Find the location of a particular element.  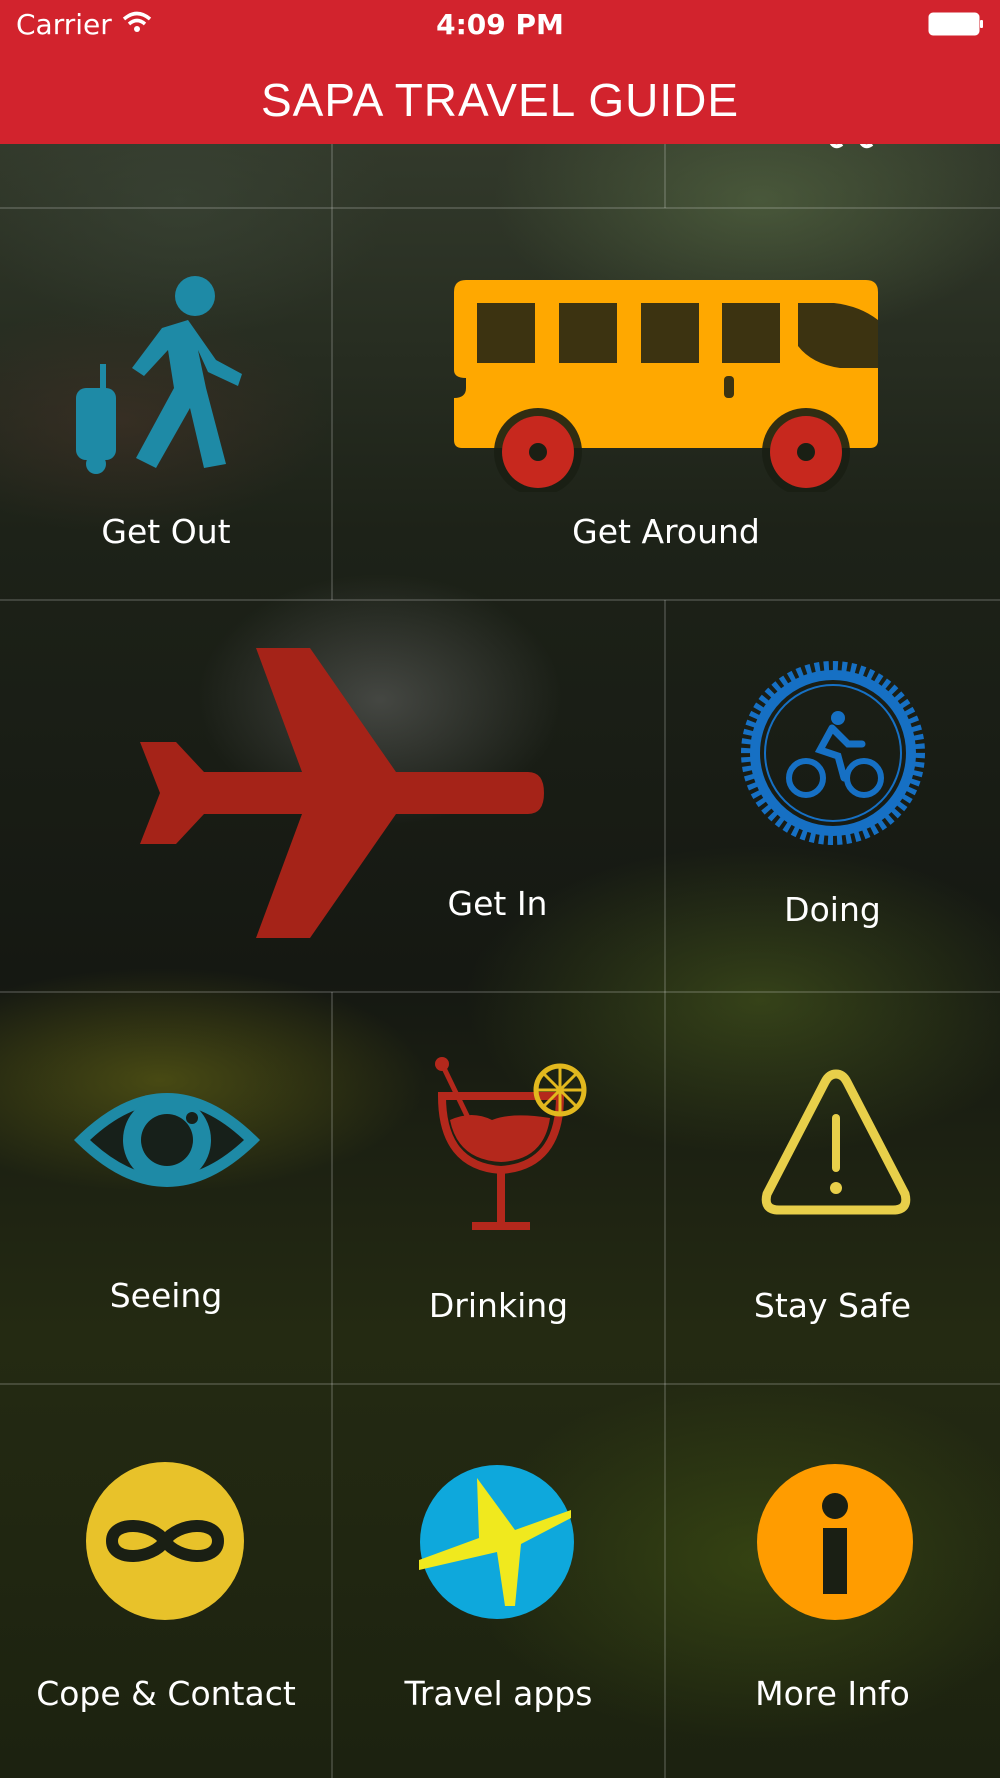

tile-label: Seeing is located at coordinates (166, 1295).